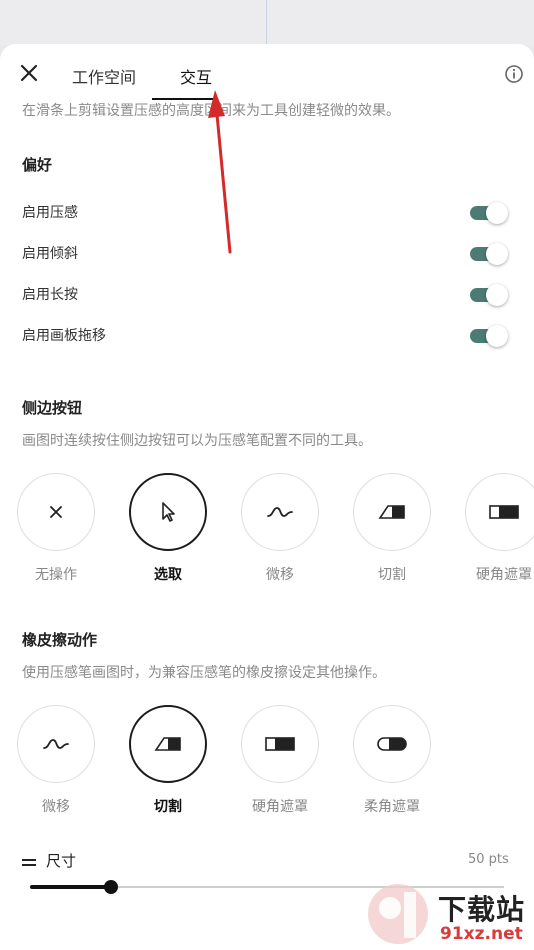 The image size is (534, 950). I want to click on side-option-cut, so click(392, 512).